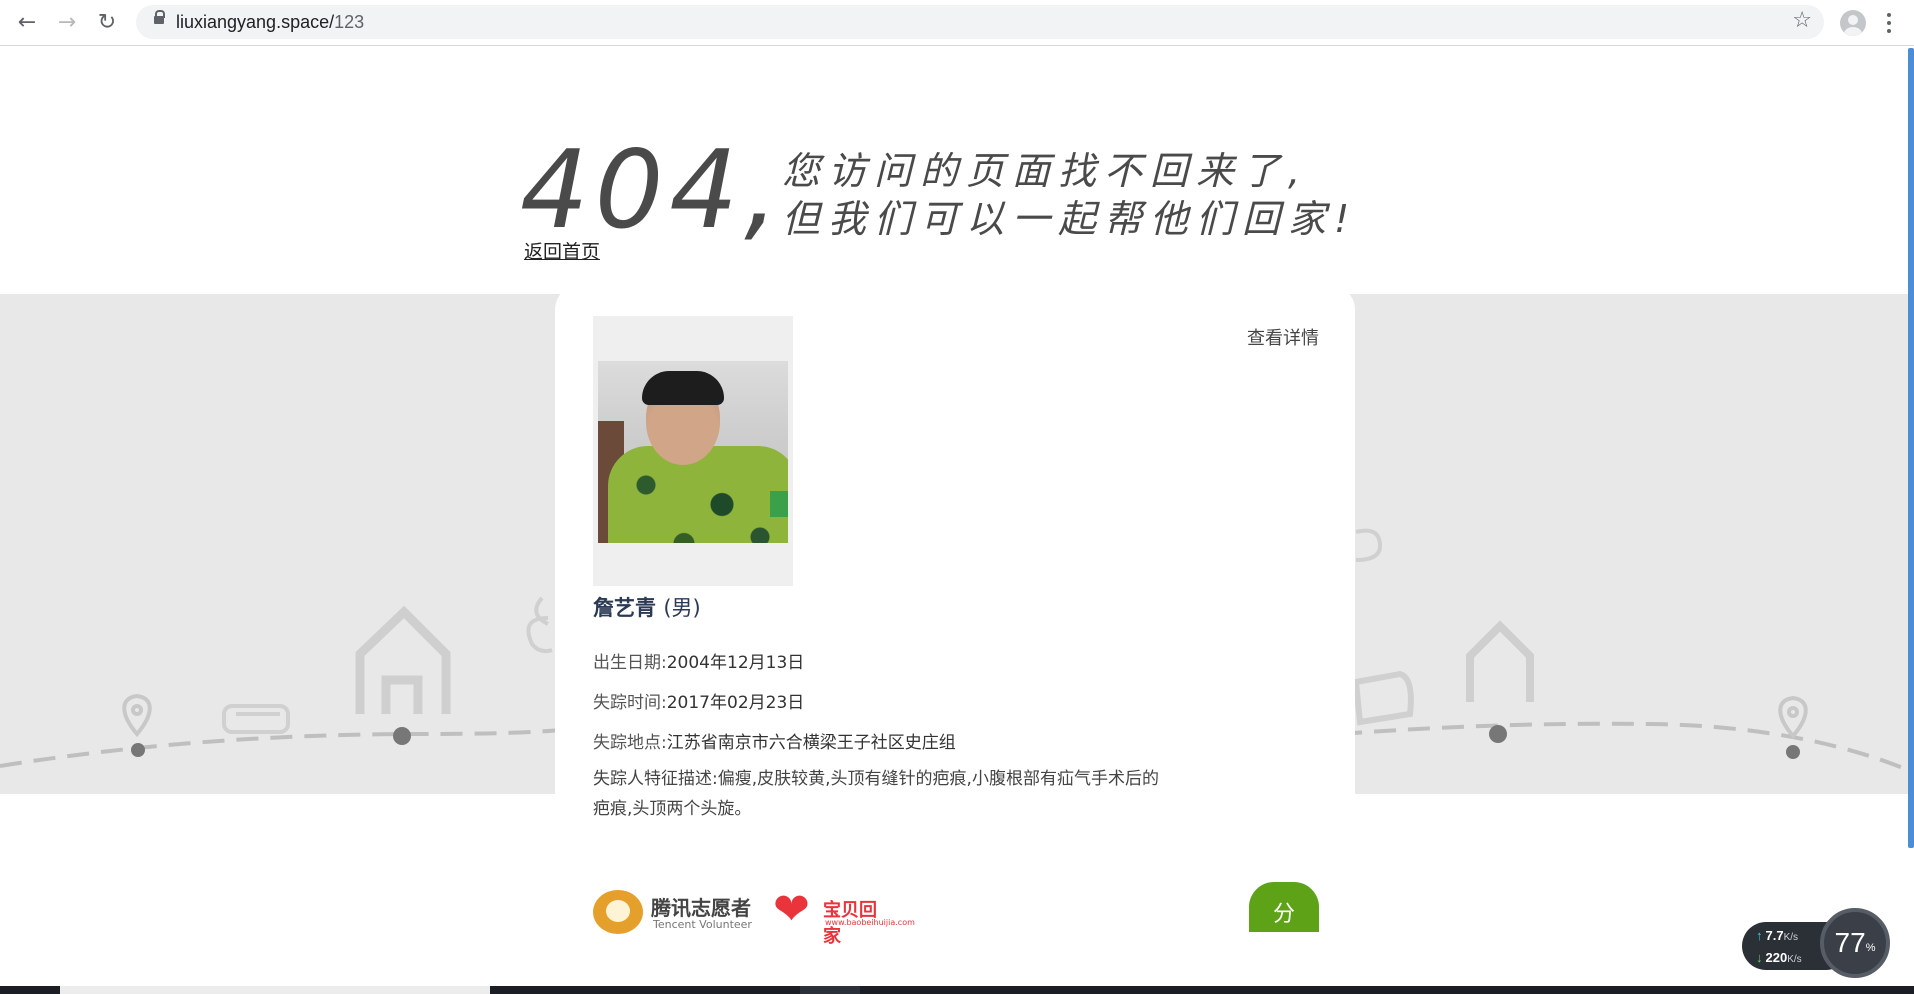  I want to click on back-home-link: 返回首页, so click(562, 250).